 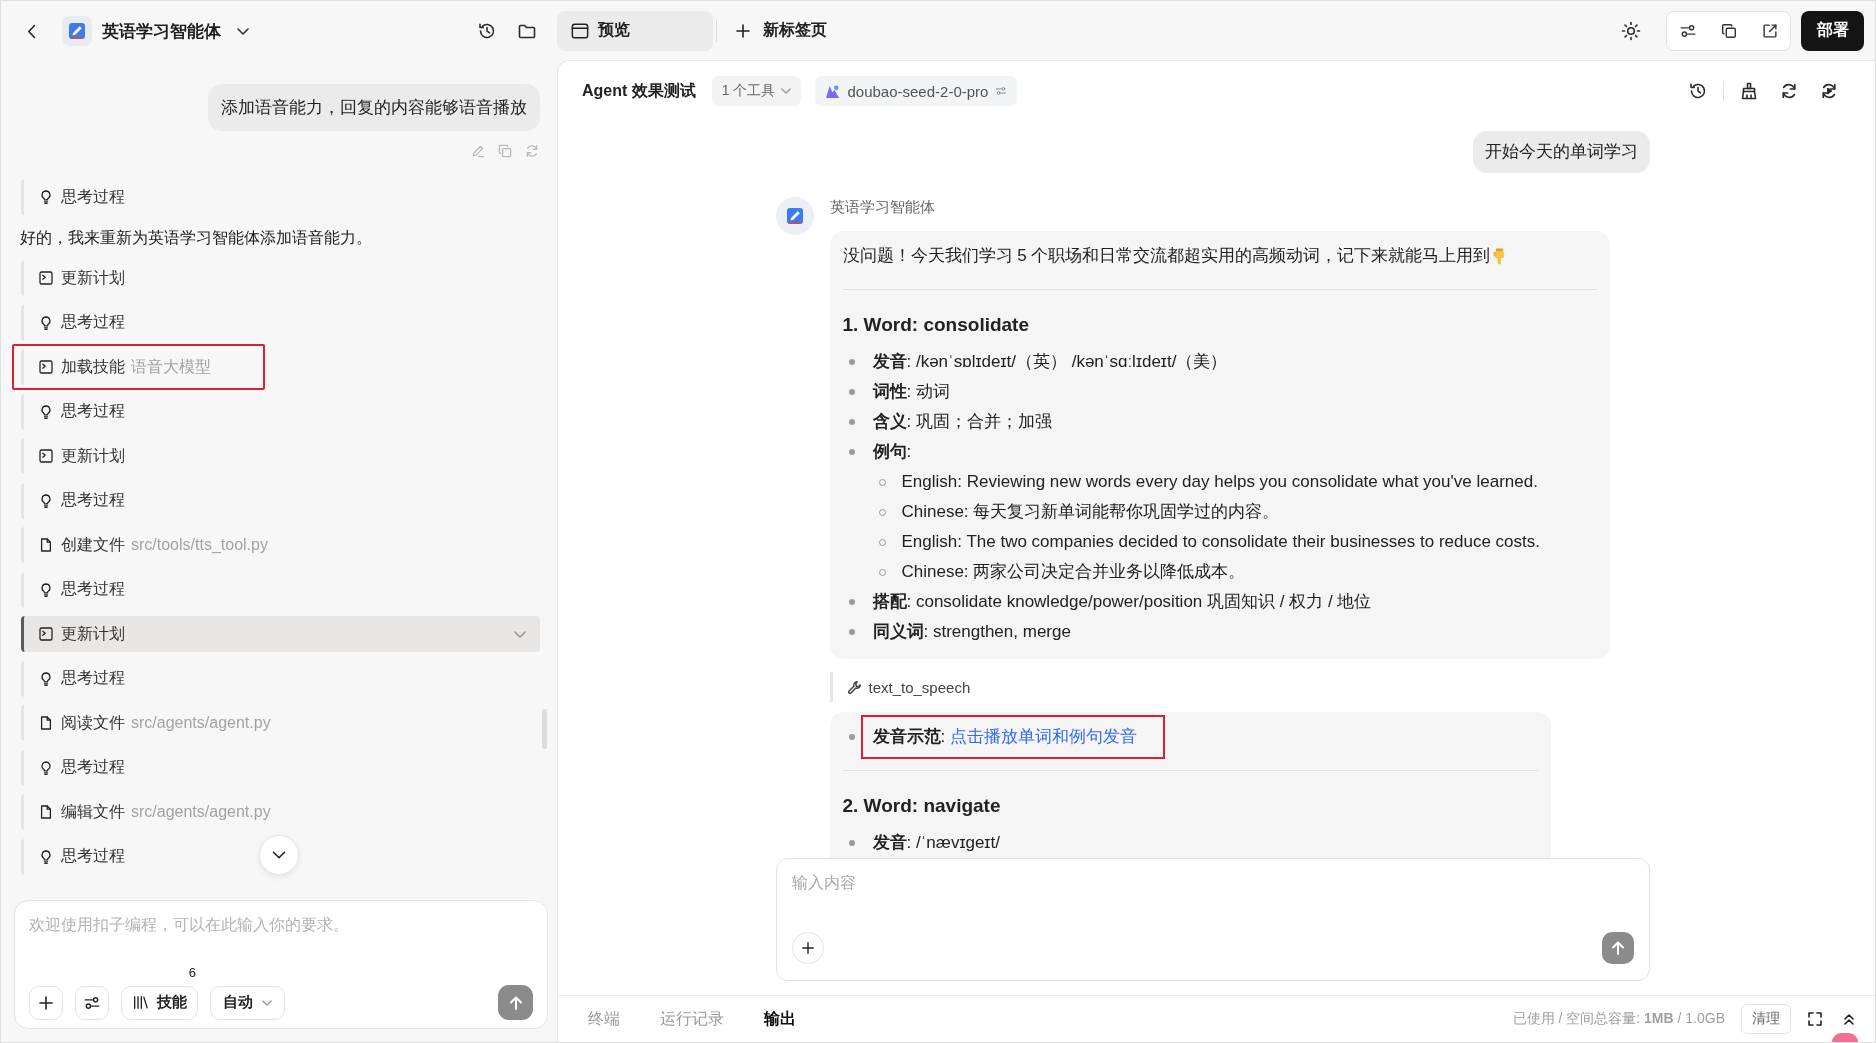 What do you see at coordinates (780, 1019) in the screenshot?
I see `tab: 输出` at bounding box center [780, 1019].